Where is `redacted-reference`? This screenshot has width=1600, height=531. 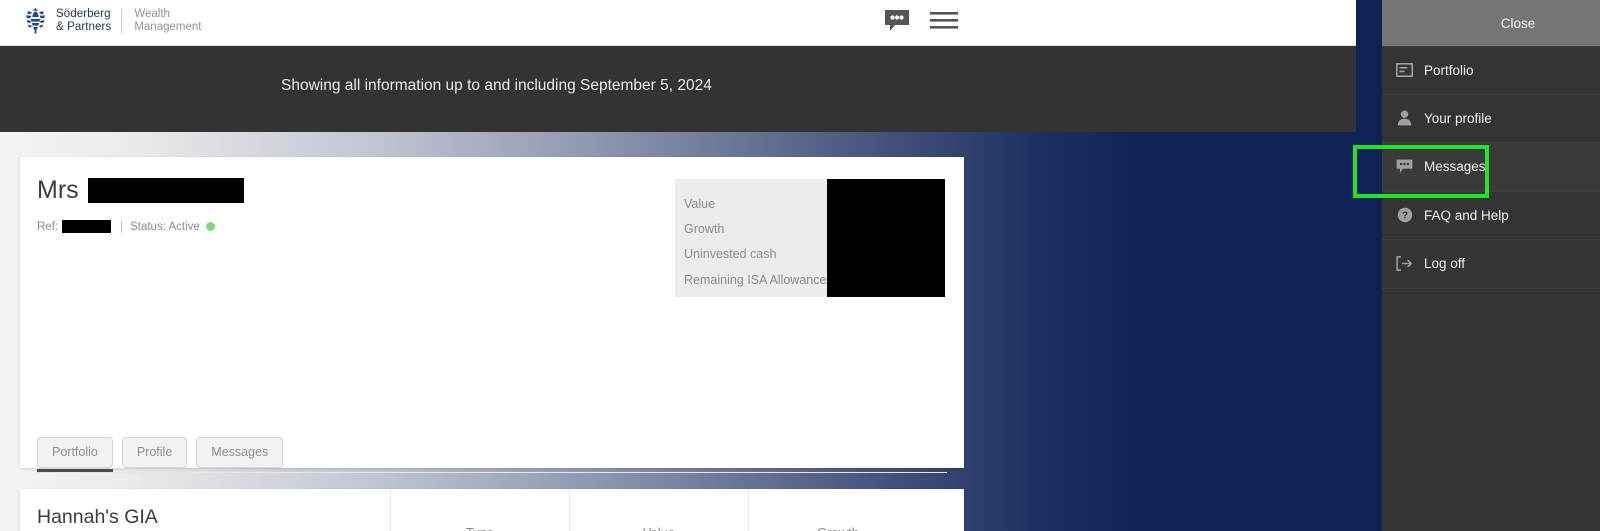 redacted-reference is located at coordinates (87, 226).